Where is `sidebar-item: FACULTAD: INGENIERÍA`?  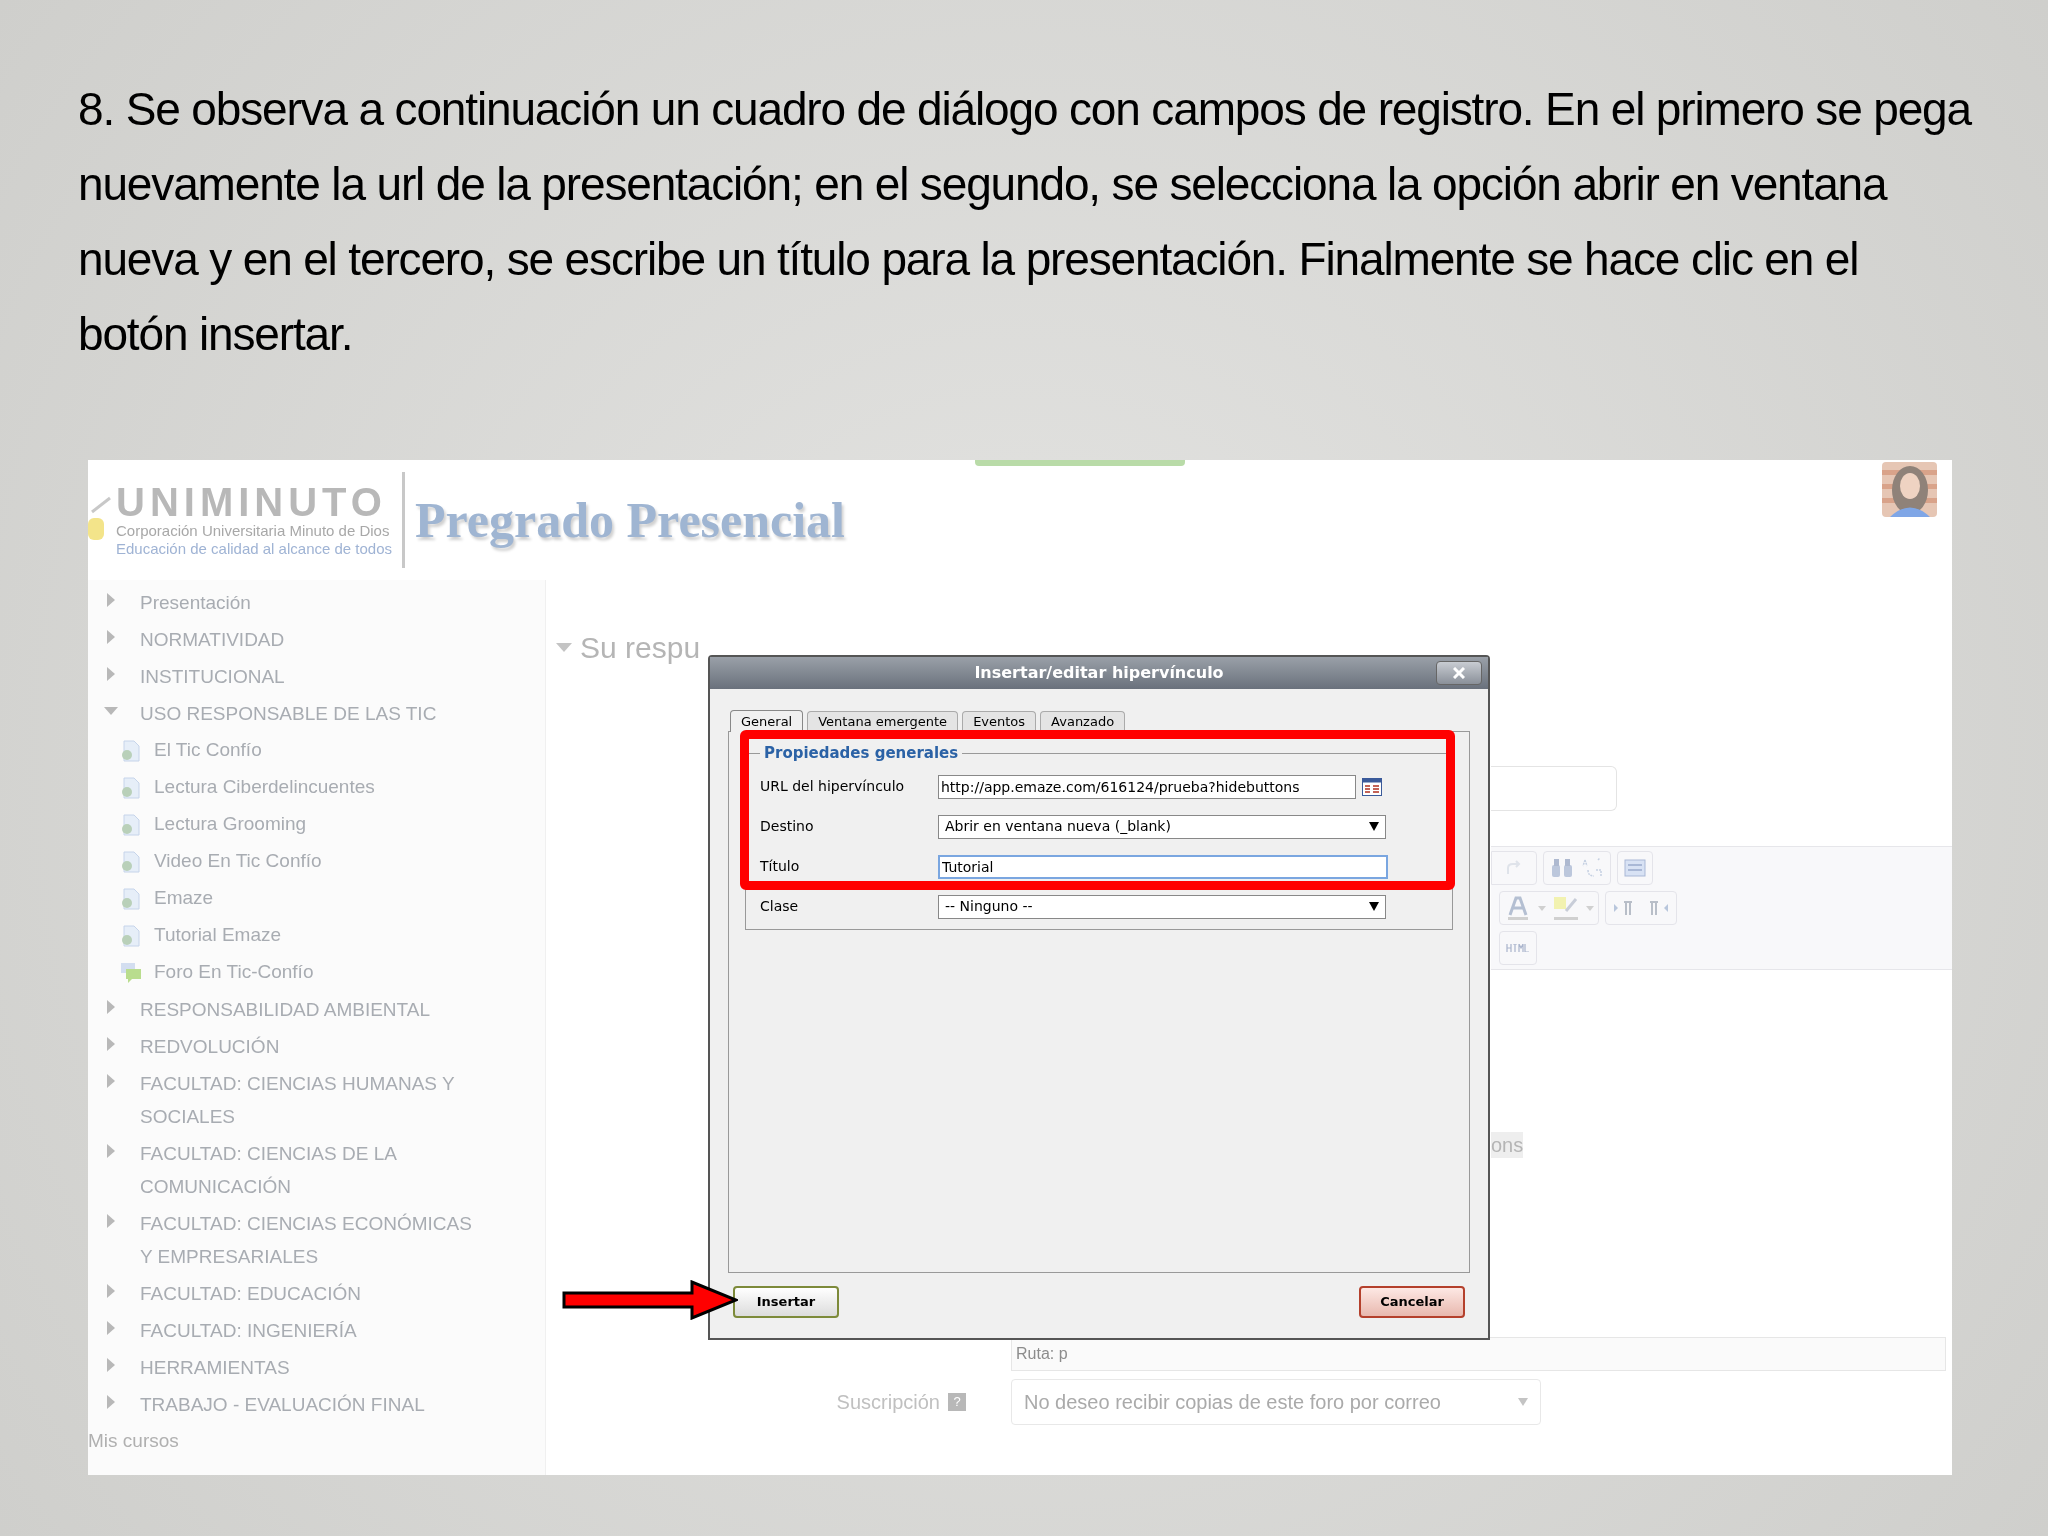
sidebar-item: FACULTAD: INGENIERÍA is located at coordinates (310, 1330).